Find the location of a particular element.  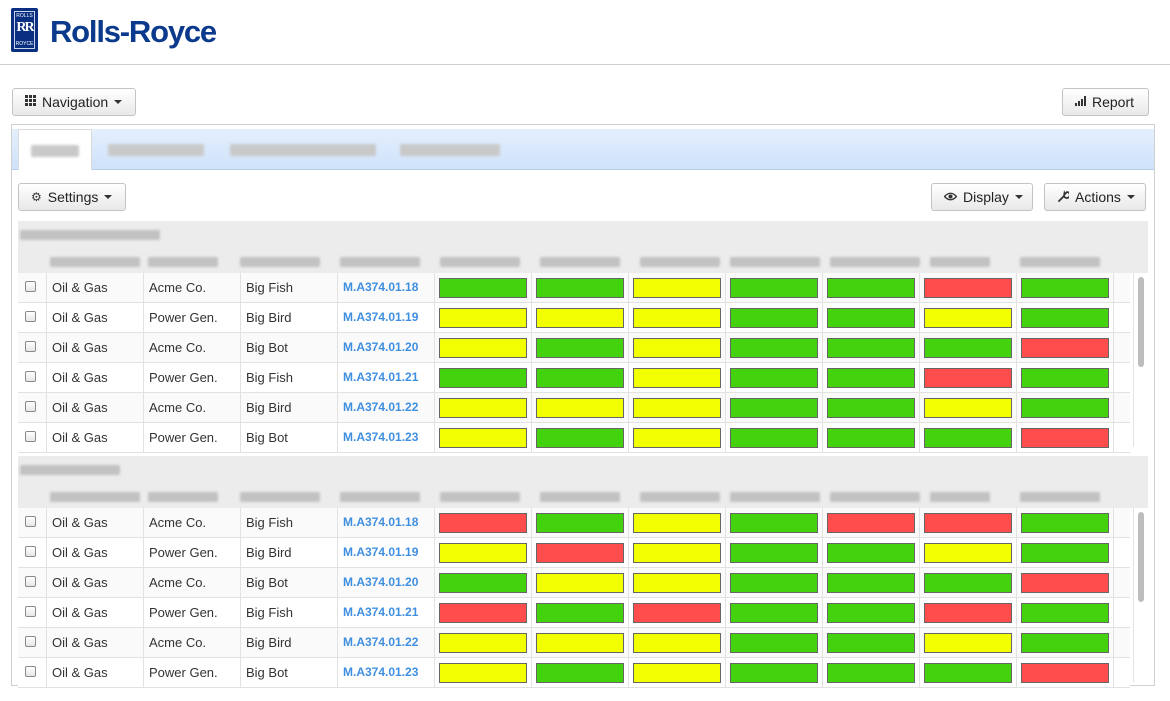

report-button: Report is located at coordinates (1105, 102).